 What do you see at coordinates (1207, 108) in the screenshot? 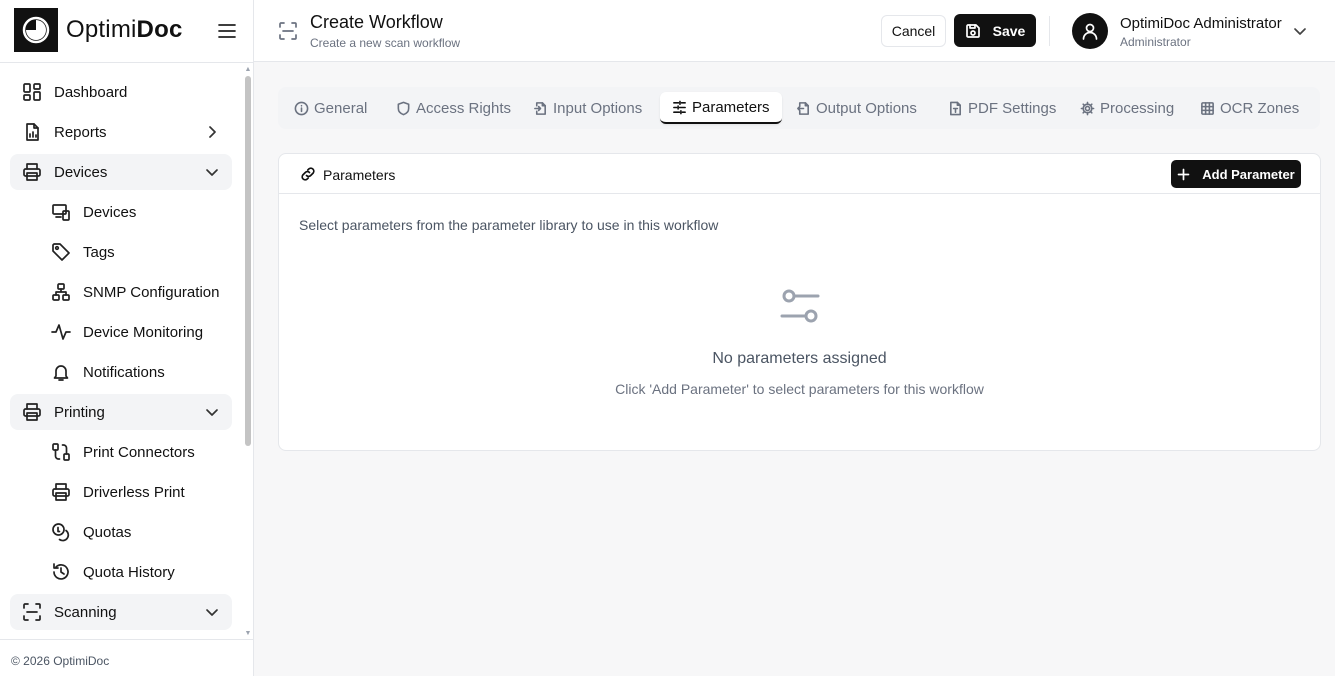
I see `grid-icon` at bounding box center [1207, 108].